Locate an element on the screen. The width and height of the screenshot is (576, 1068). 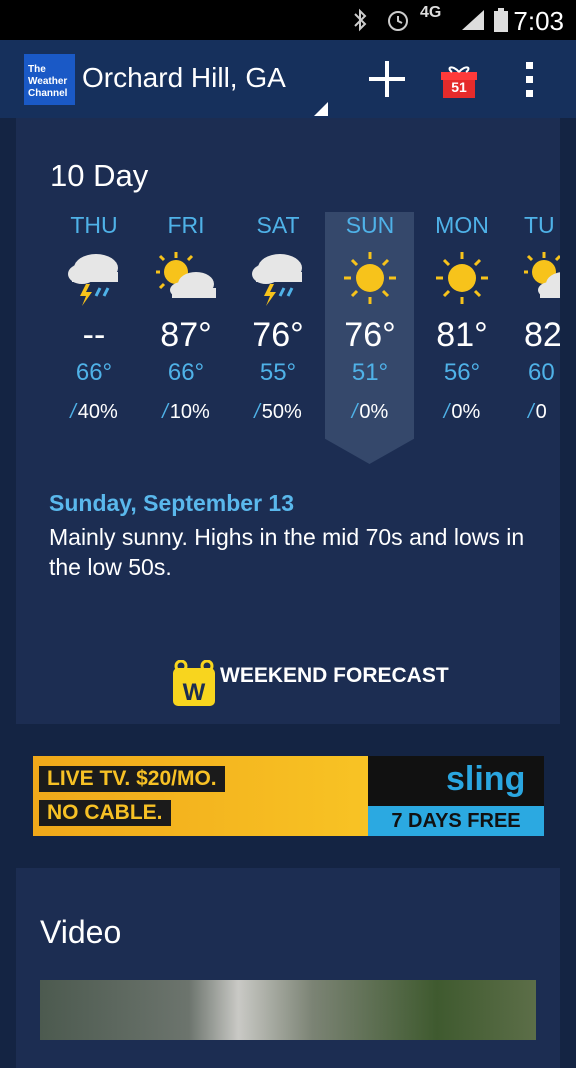
dropdown-triangle-icon is located at coordinates (321, 109).